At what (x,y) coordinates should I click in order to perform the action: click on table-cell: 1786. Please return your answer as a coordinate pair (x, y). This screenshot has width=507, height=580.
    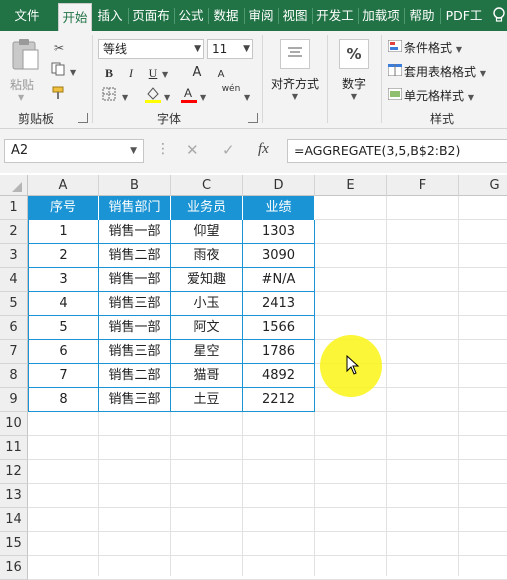
    Looking at the image, I should click on (279, 352).